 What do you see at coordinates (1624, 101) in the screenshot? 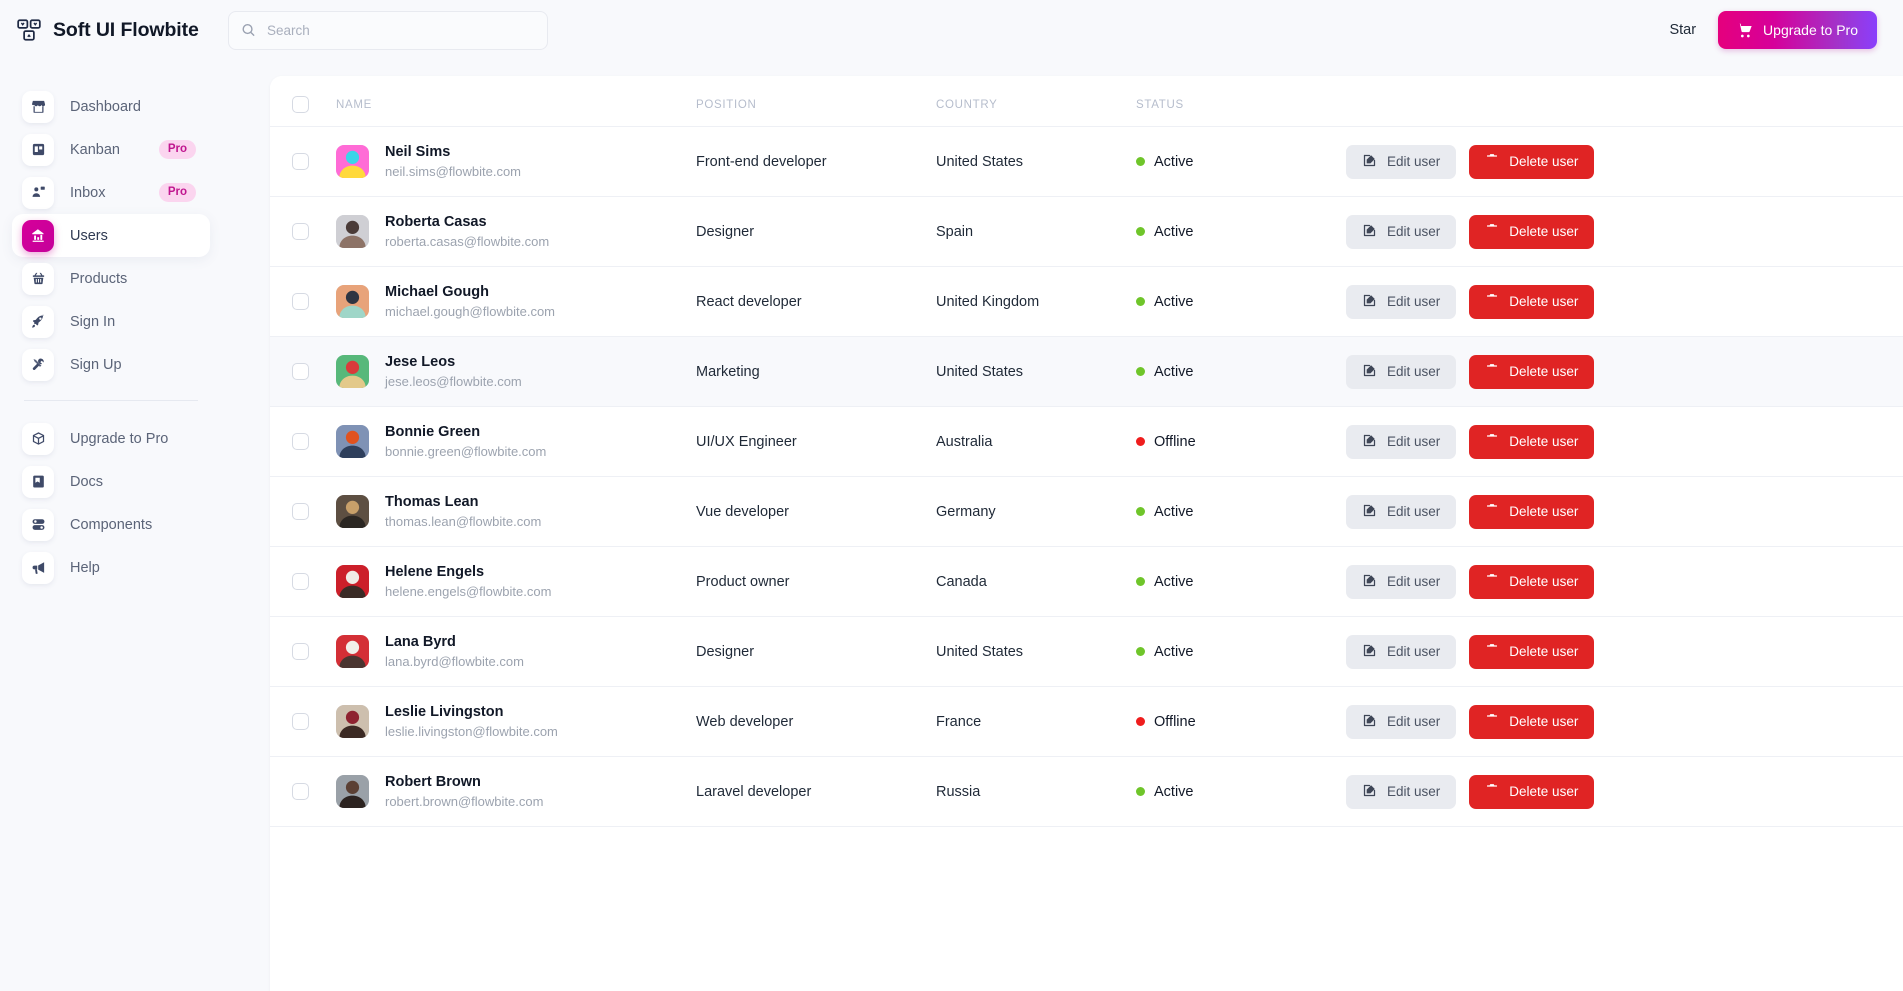
I see `header-actions` at bounding box center [1624, 101].